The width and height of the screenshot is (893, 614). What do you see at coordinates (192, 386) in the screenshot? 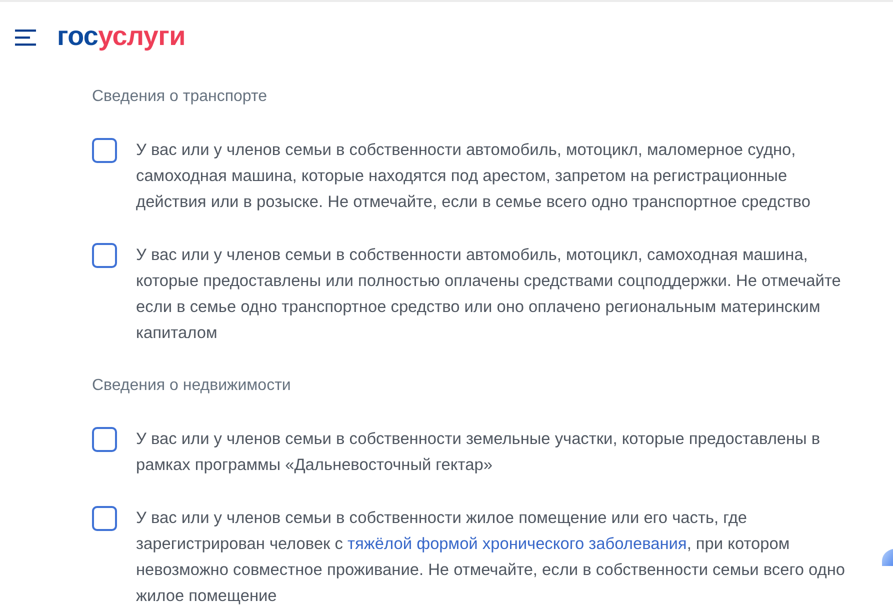
I see `section-title: Сведения о недвижимости` at bounding box center [192, 386].